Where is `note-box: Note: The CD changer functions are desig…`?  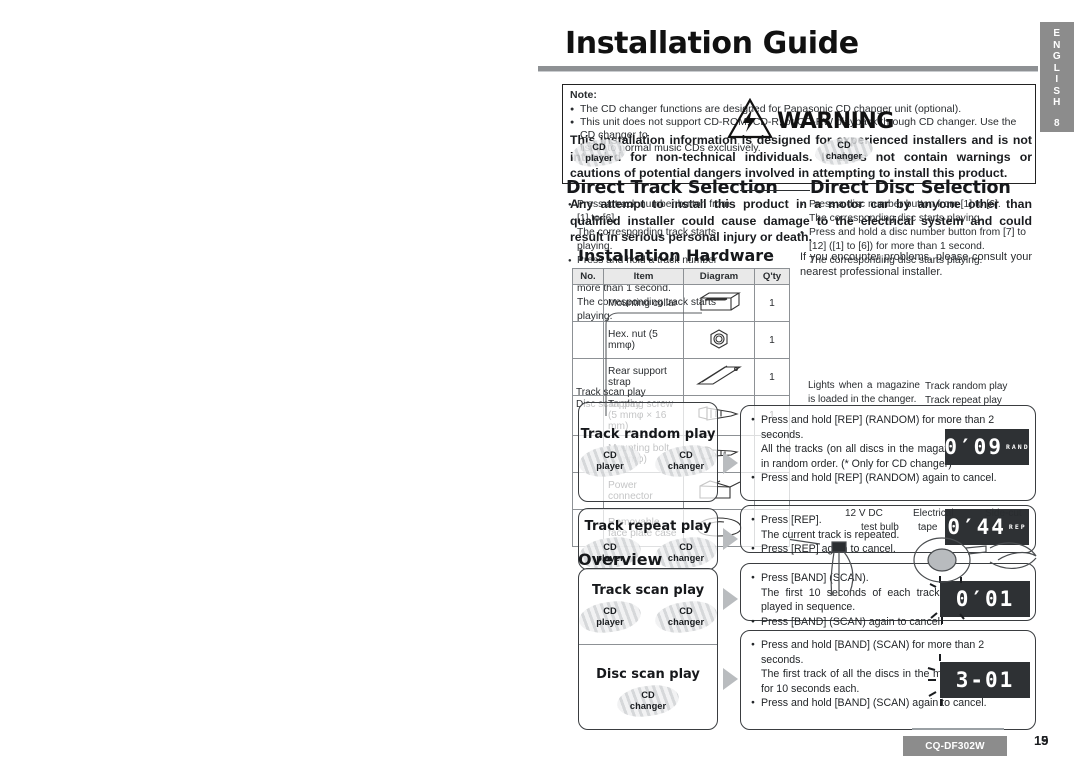
note-box: Note: The CD changer functions are desig… is located at coordinates (799, 134).